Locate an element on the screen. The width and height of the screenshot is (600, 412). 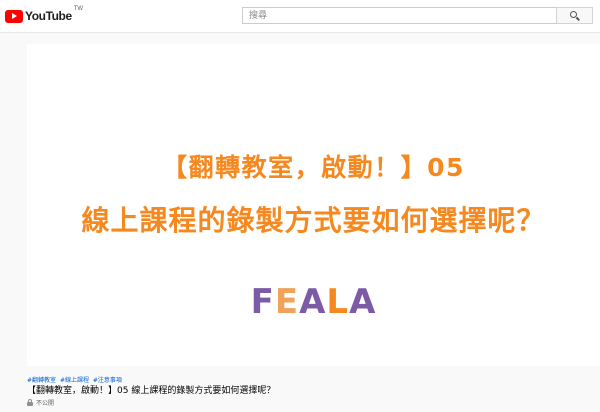
brand-letter: L is located at coordinates (338, 302).